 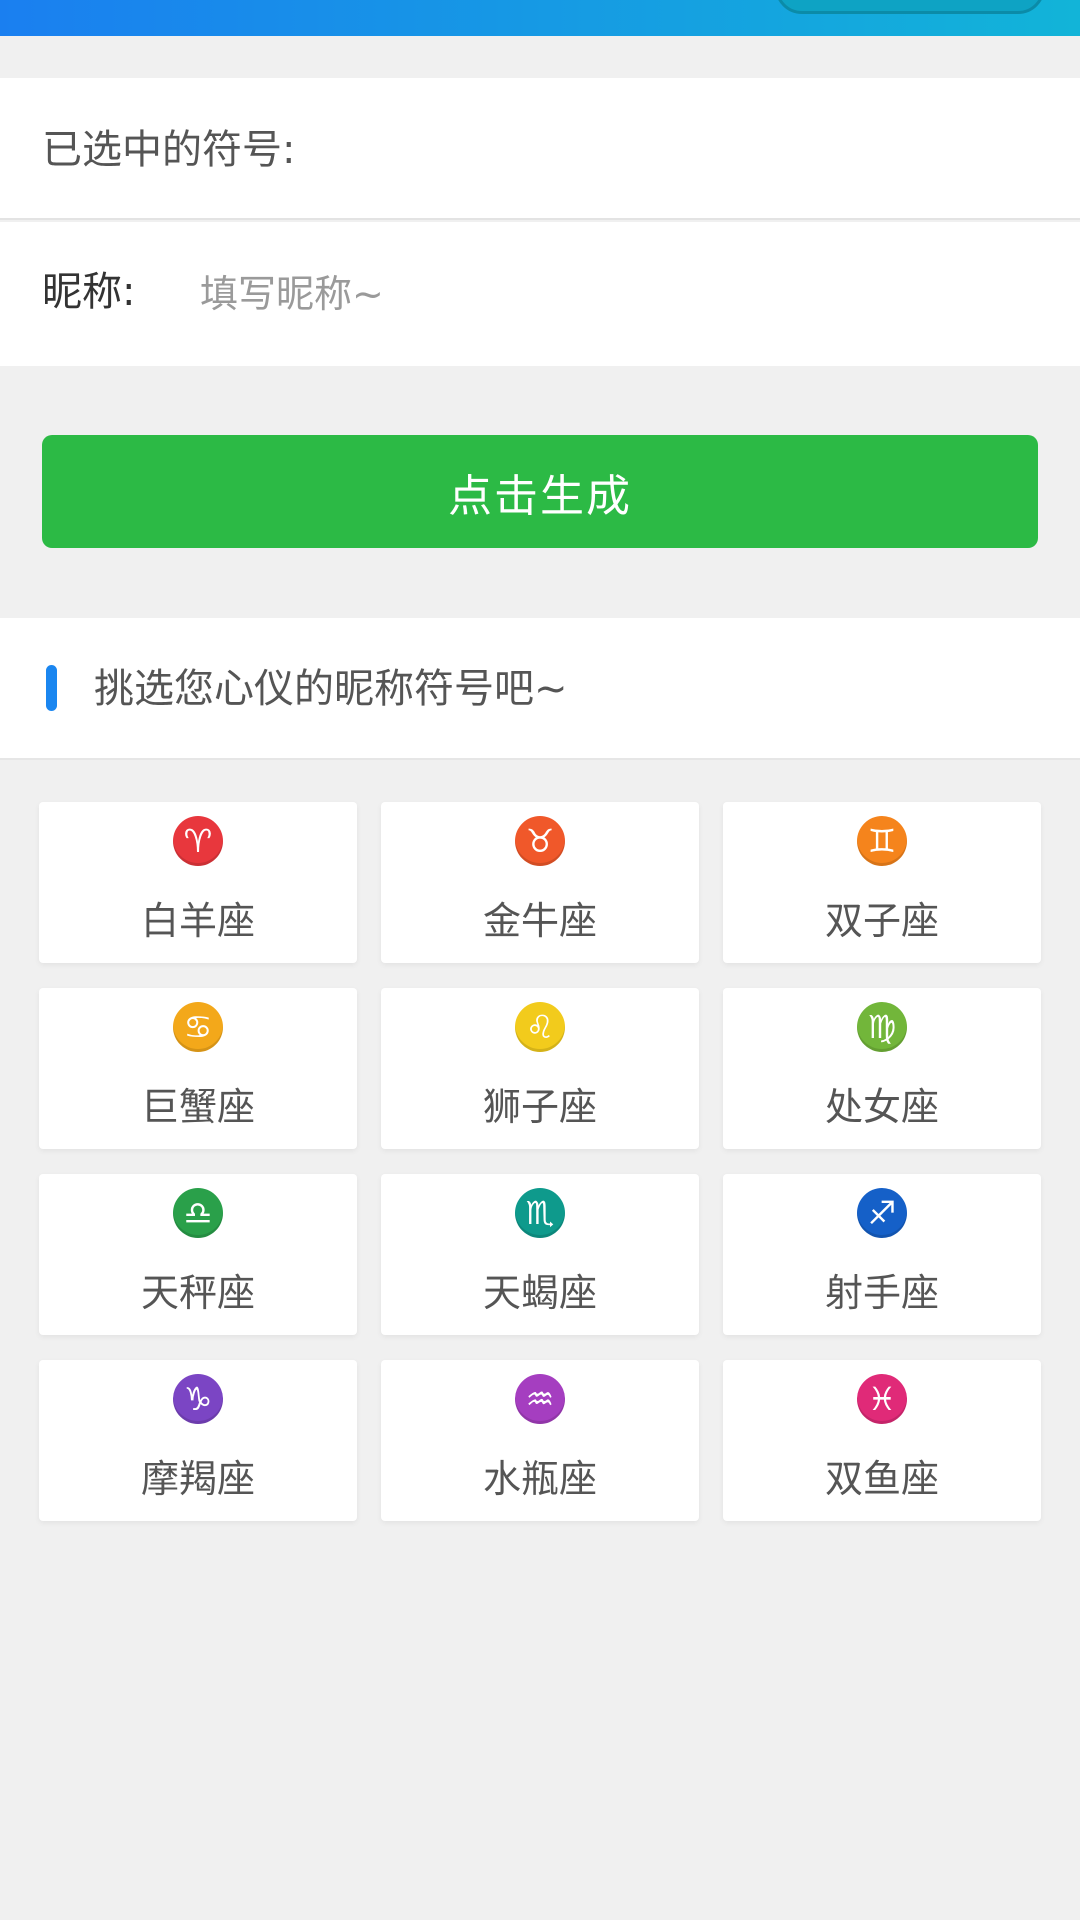 I want to click on zodiac-label: 双子座, so click(x=881, y=921).